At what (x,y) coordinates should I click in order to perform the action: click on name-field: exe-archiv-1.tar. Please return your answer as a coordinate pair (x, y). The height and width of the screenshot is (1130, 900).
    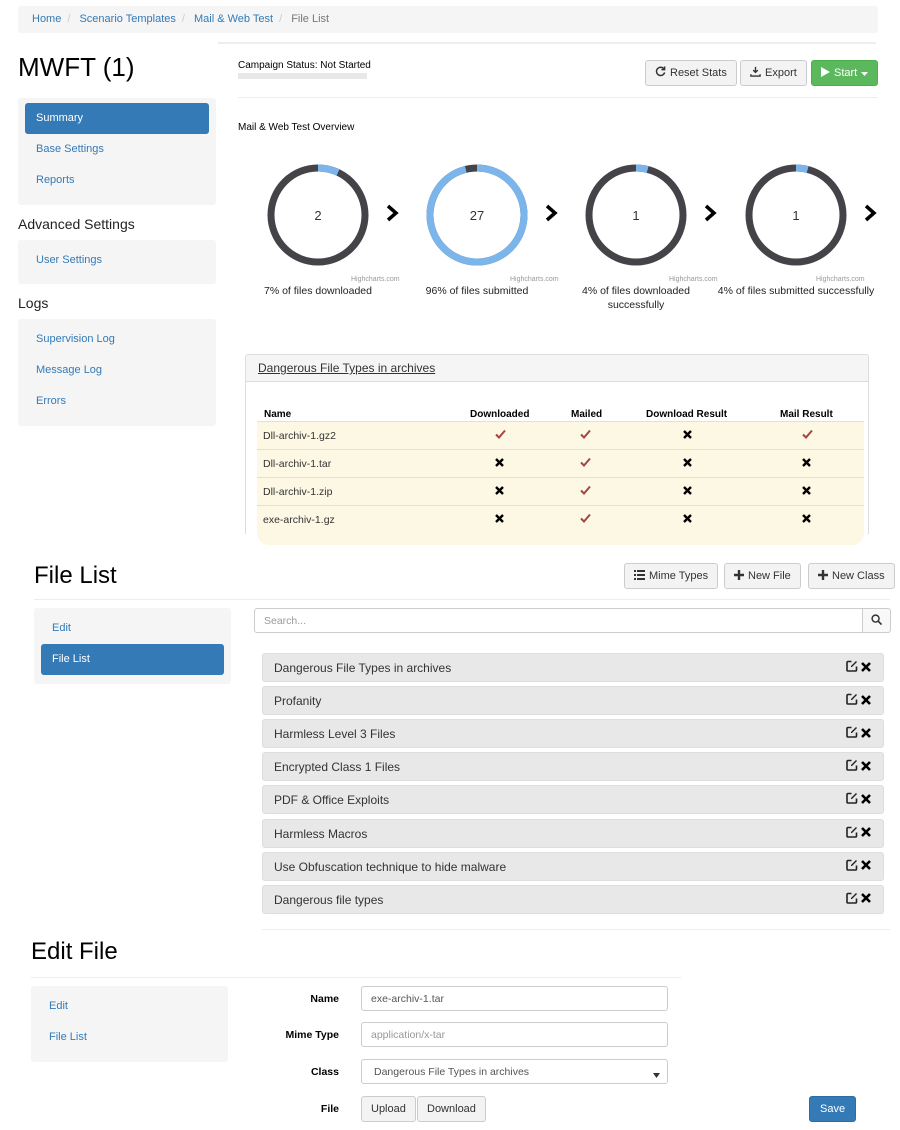
    Looking at the image, I should click on (514, 998).